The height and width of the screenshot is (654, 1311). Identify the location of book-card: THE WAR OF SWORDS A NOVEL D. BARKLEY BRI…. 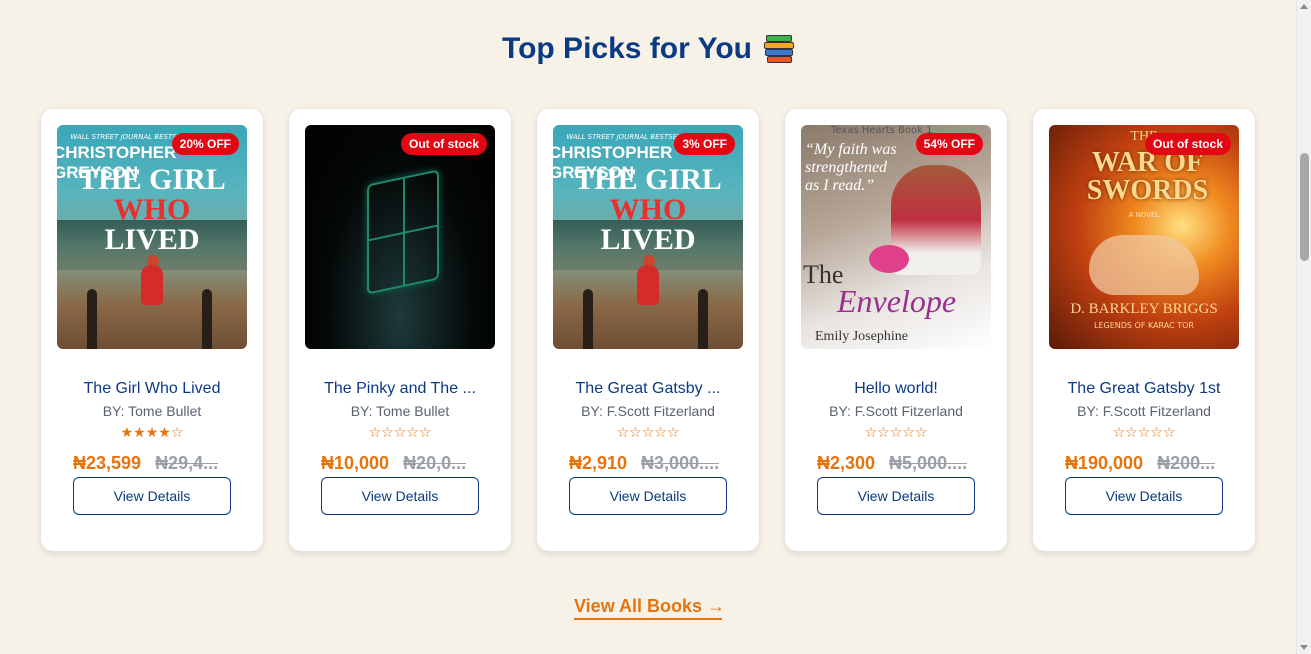
(1144, 330).